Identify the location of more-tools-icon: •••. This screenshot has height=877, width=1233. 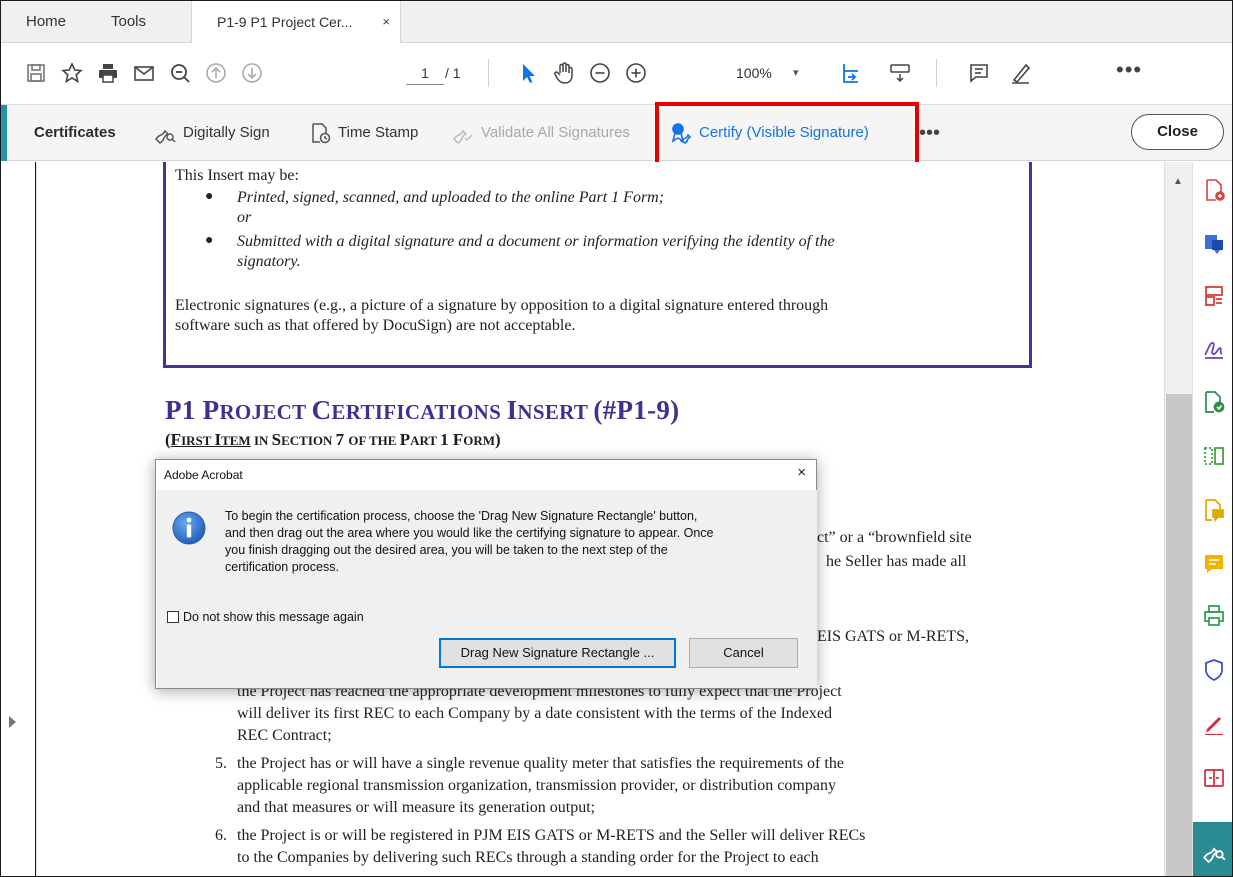
(1129, 70).